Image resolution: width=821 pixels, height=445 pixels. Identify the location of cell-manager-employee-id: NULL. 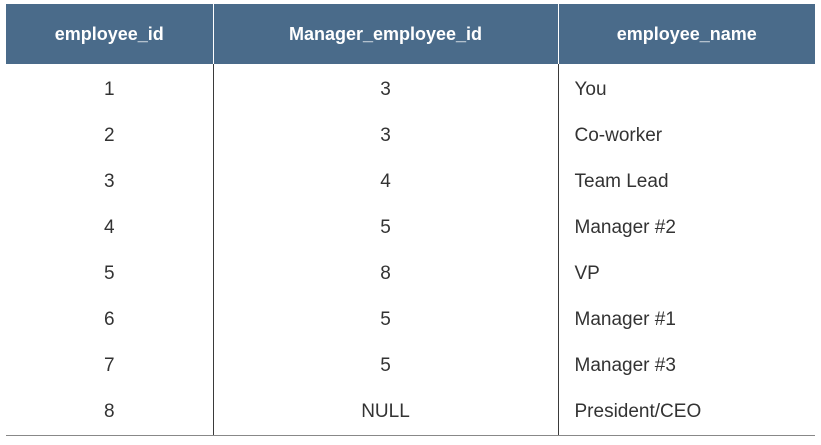
(386, 412).